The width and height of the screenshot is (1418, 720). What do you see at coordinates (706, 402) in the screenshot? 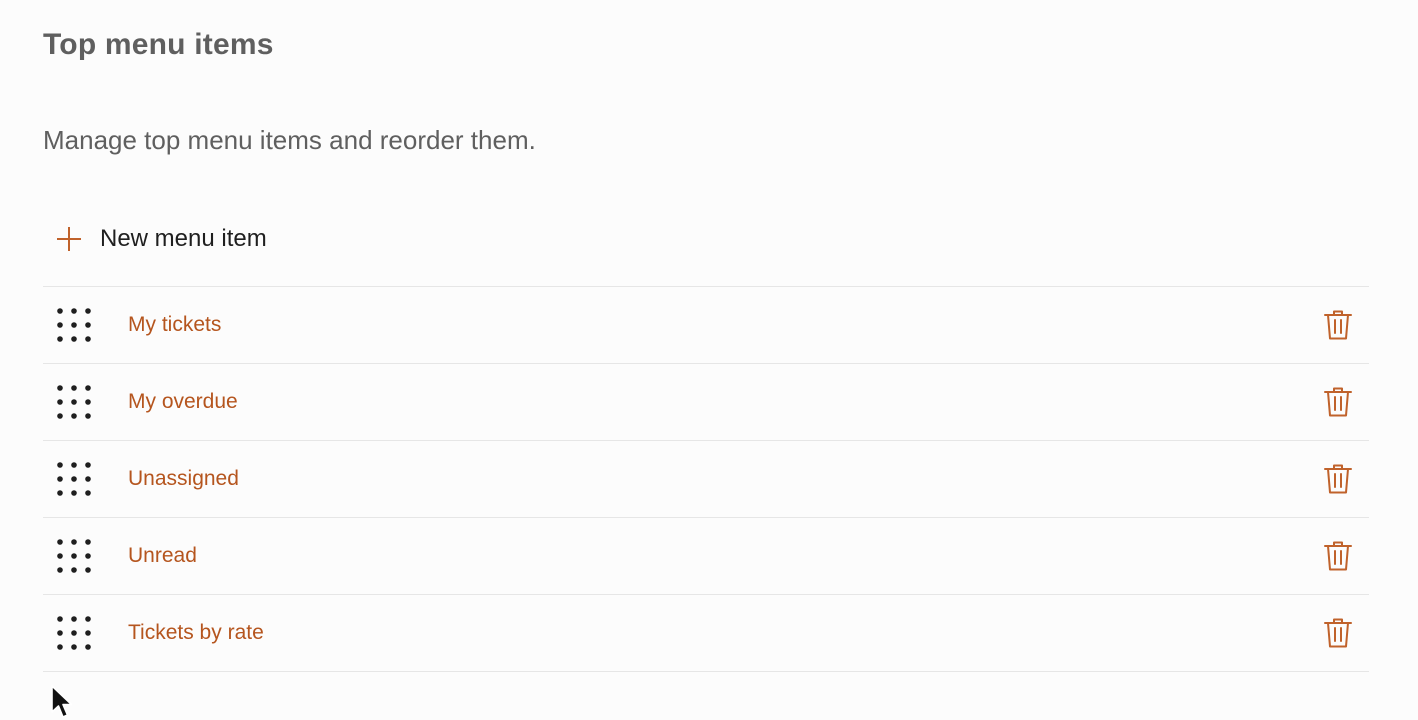
I see `menu-item-row: My overdue` at bounding box center [706, 402].